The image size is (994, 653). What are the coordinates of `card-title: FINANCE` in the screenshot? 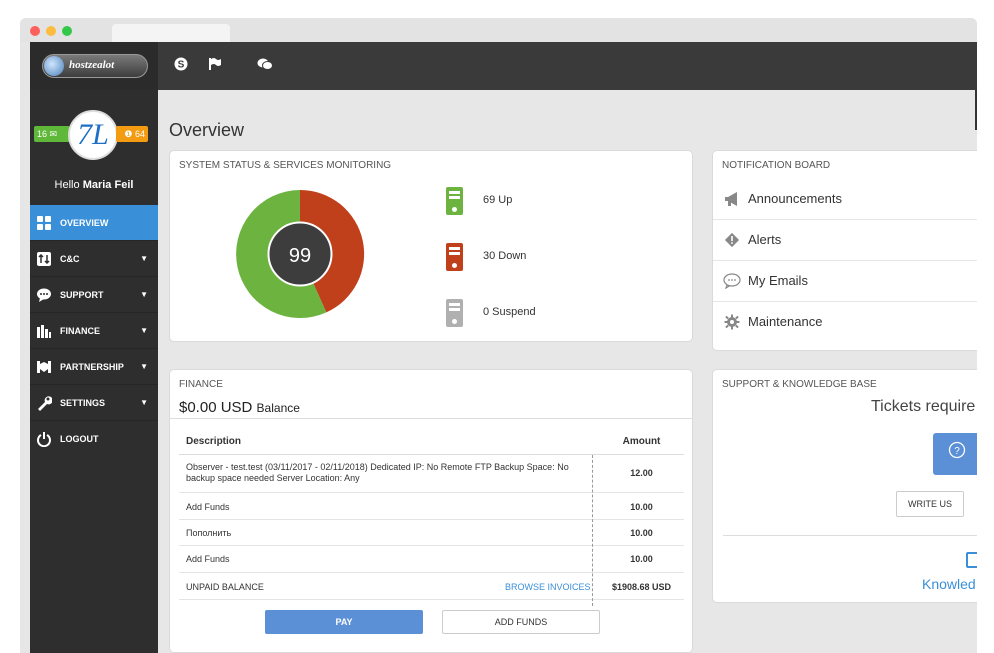 It's located at (201, 384).